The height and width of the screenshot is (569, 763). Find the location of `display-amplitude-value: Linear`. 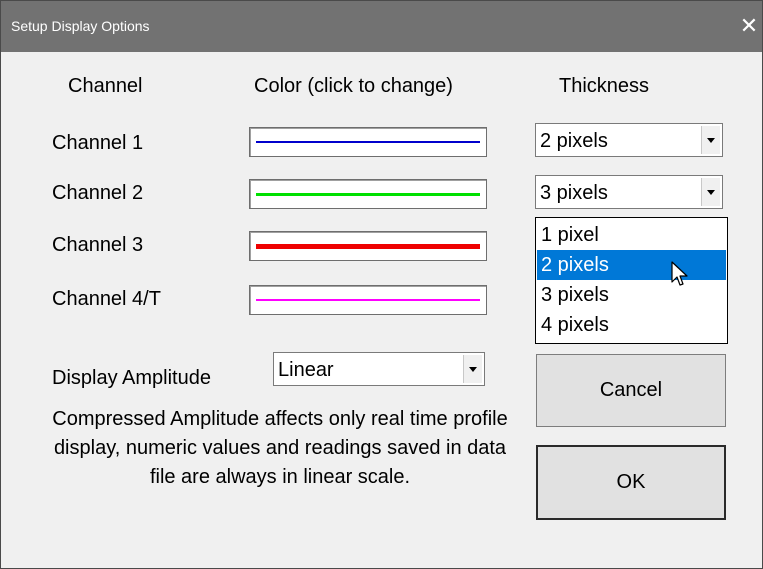

display-amplitude-value: Linear is located at coordinates (306, 370).